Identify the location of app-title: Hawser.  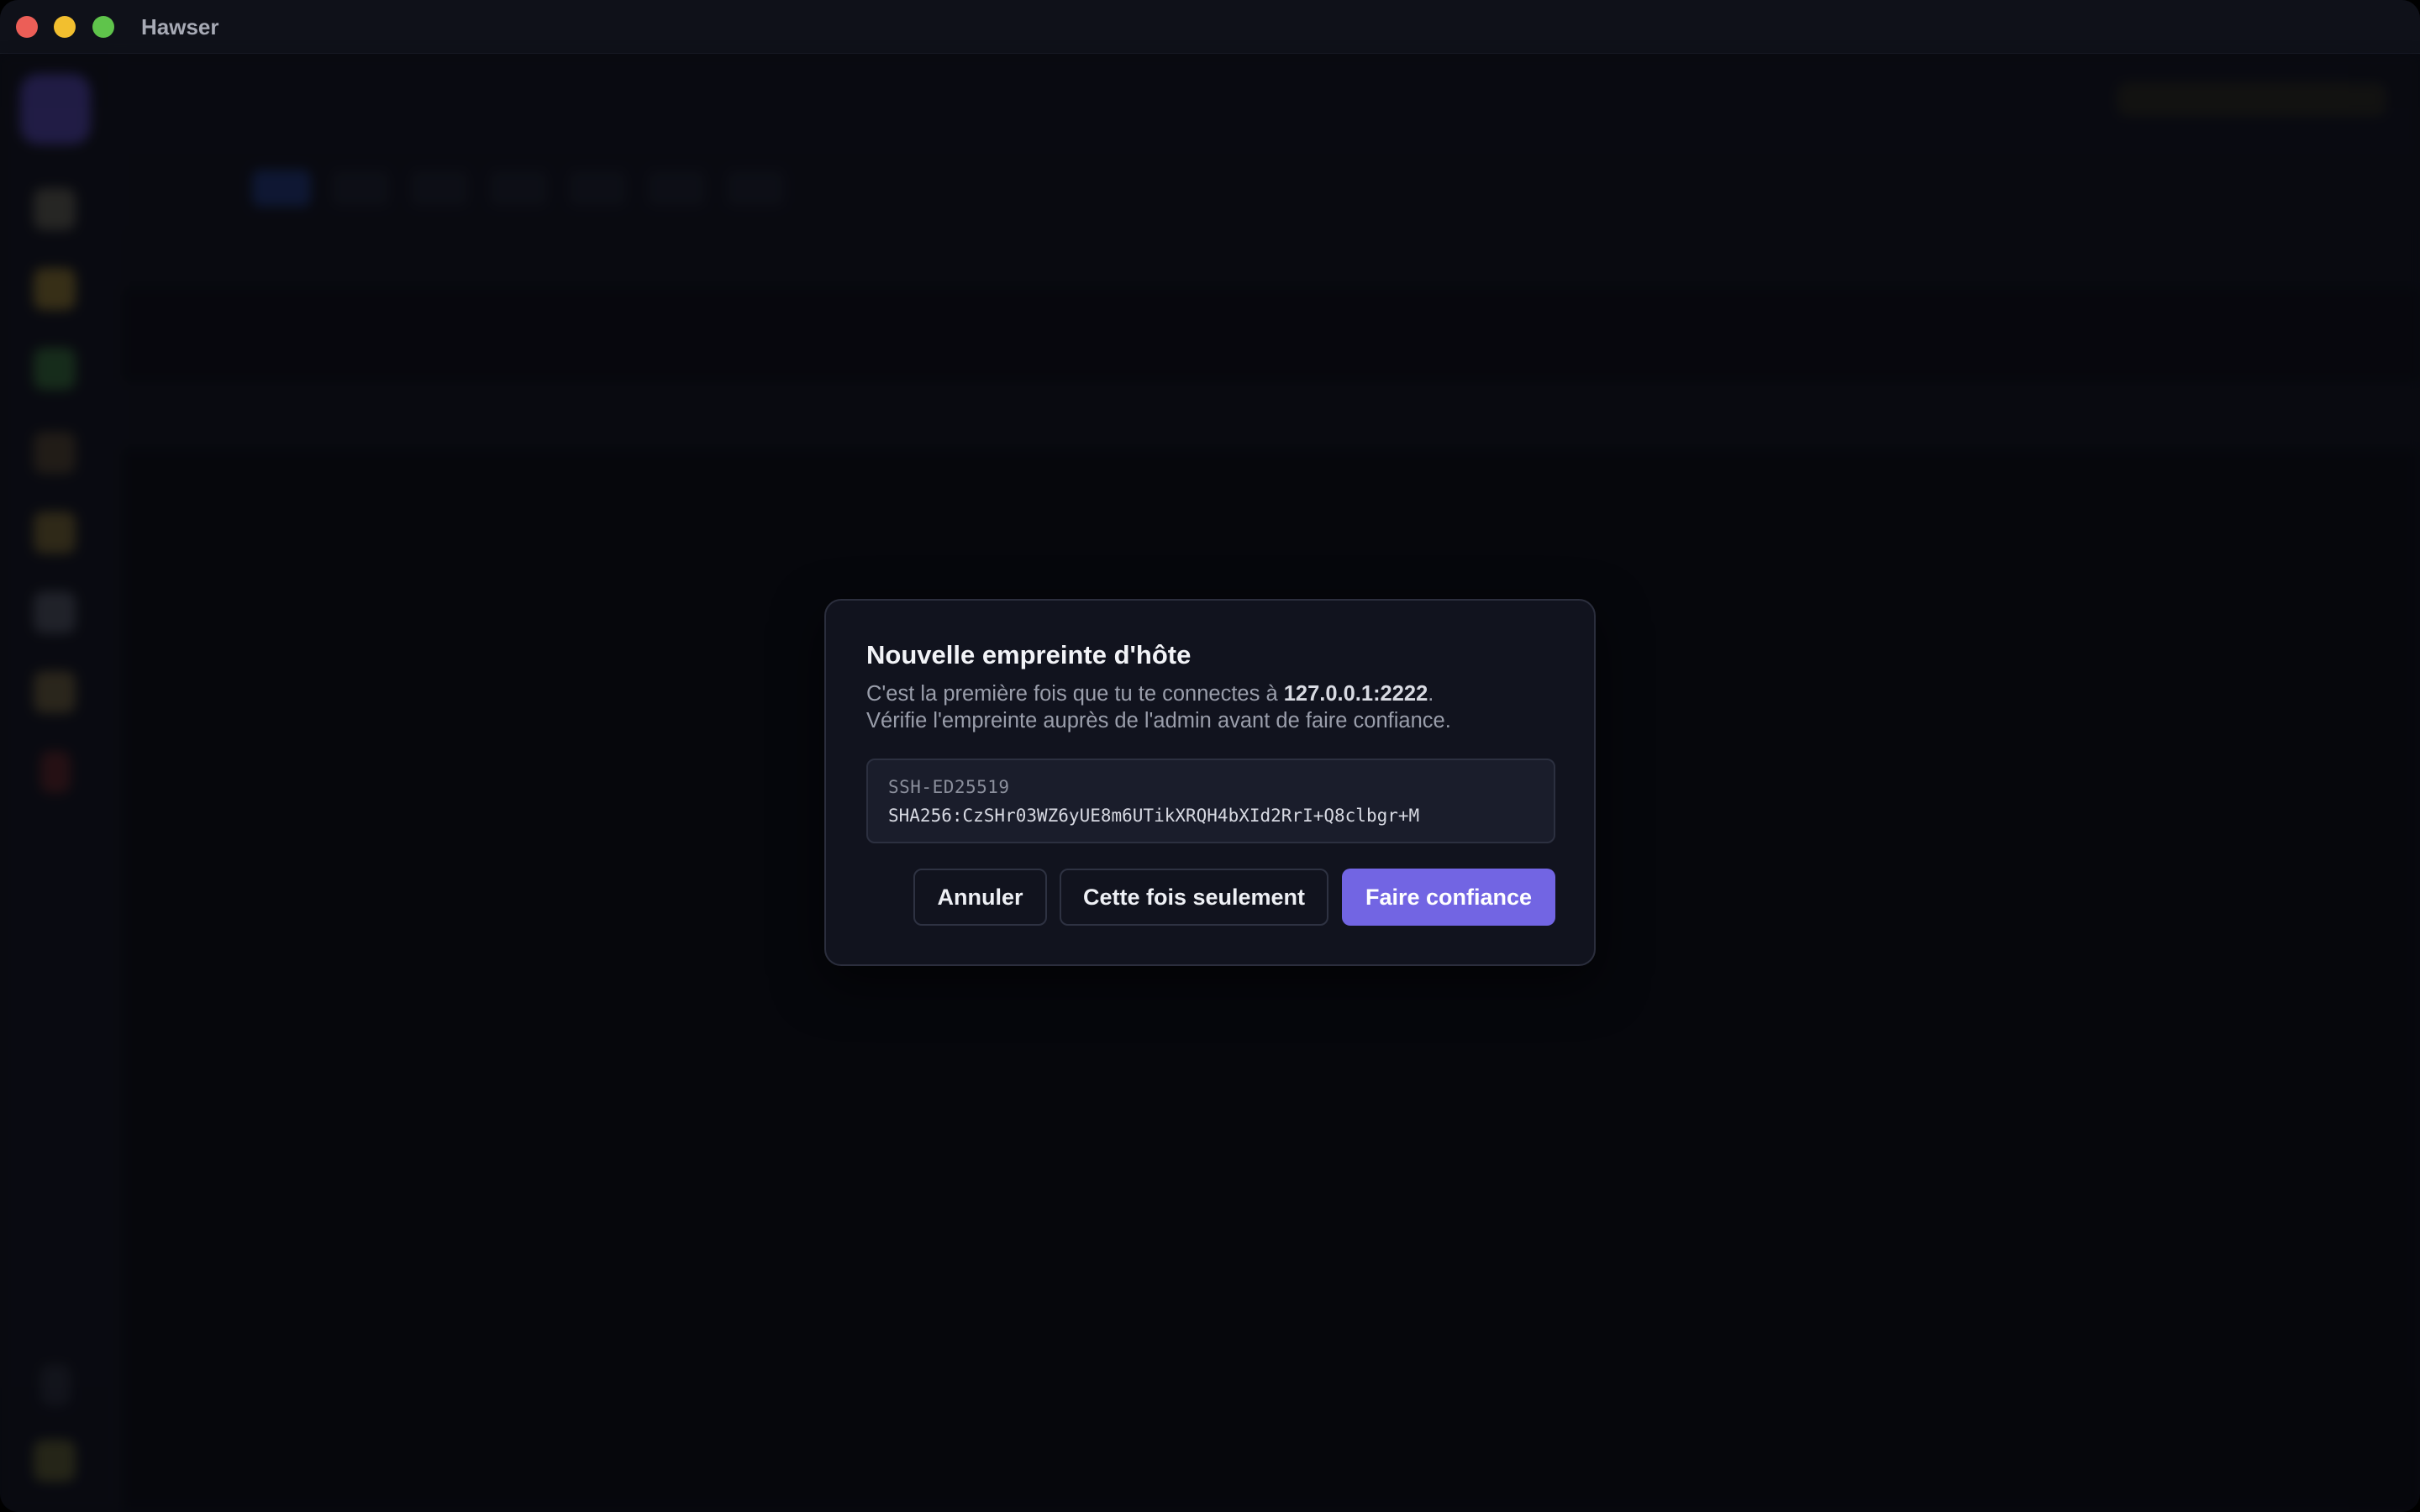
(180, 26).